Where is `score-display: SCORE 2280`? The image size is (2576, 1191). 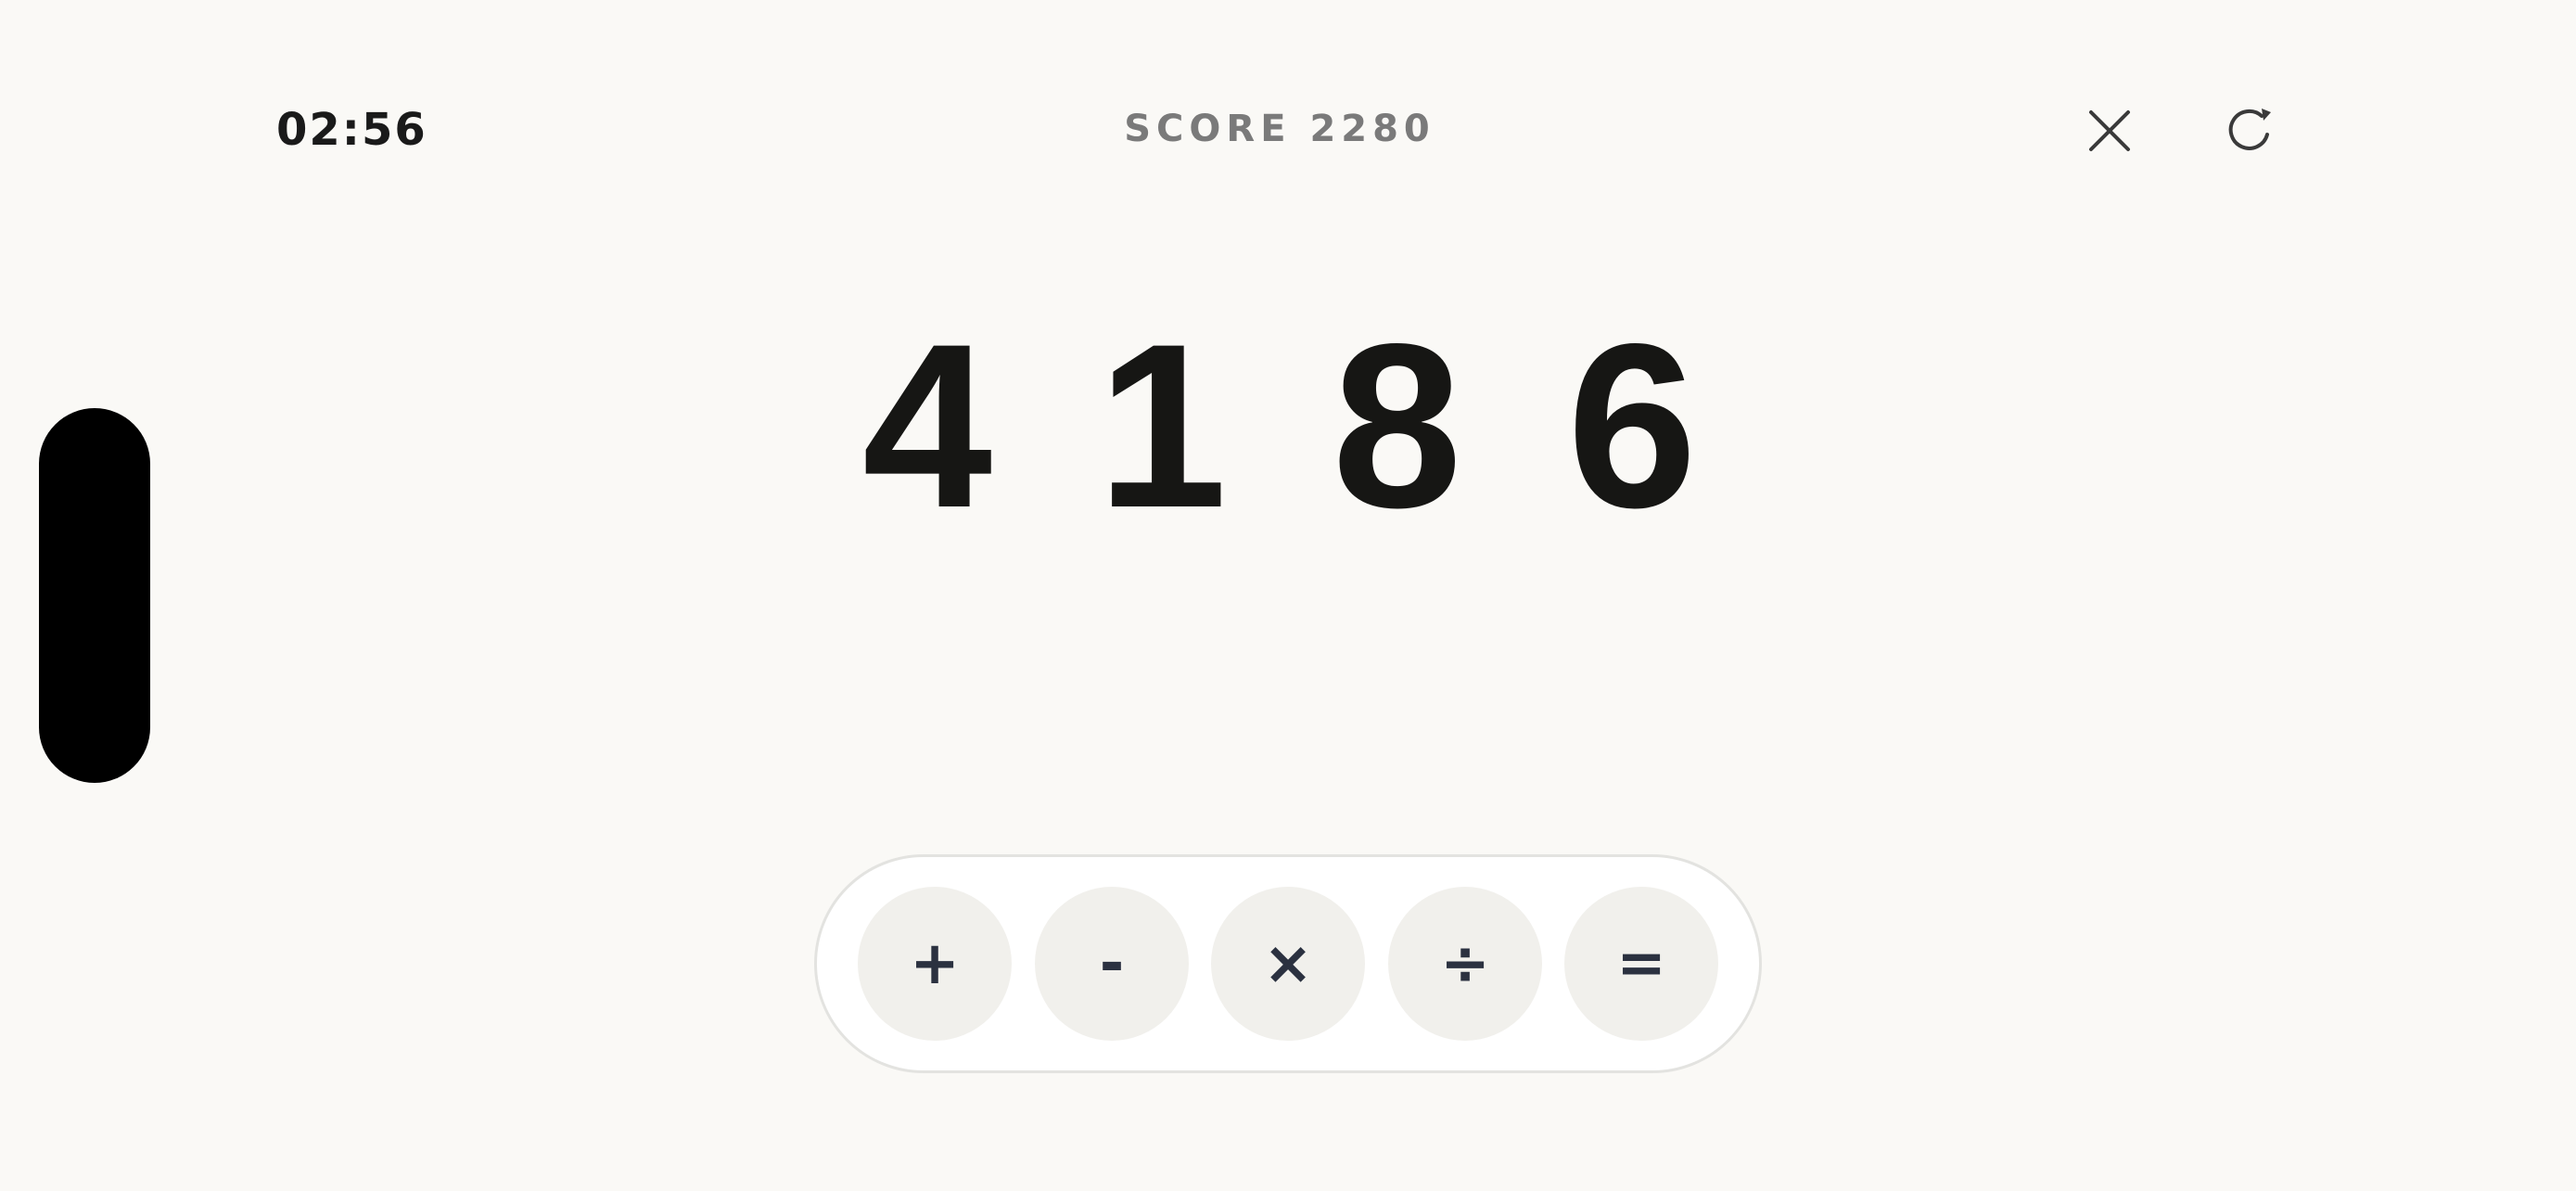 score-display: SCORE 2280 is located at coordinates (1279, 129).